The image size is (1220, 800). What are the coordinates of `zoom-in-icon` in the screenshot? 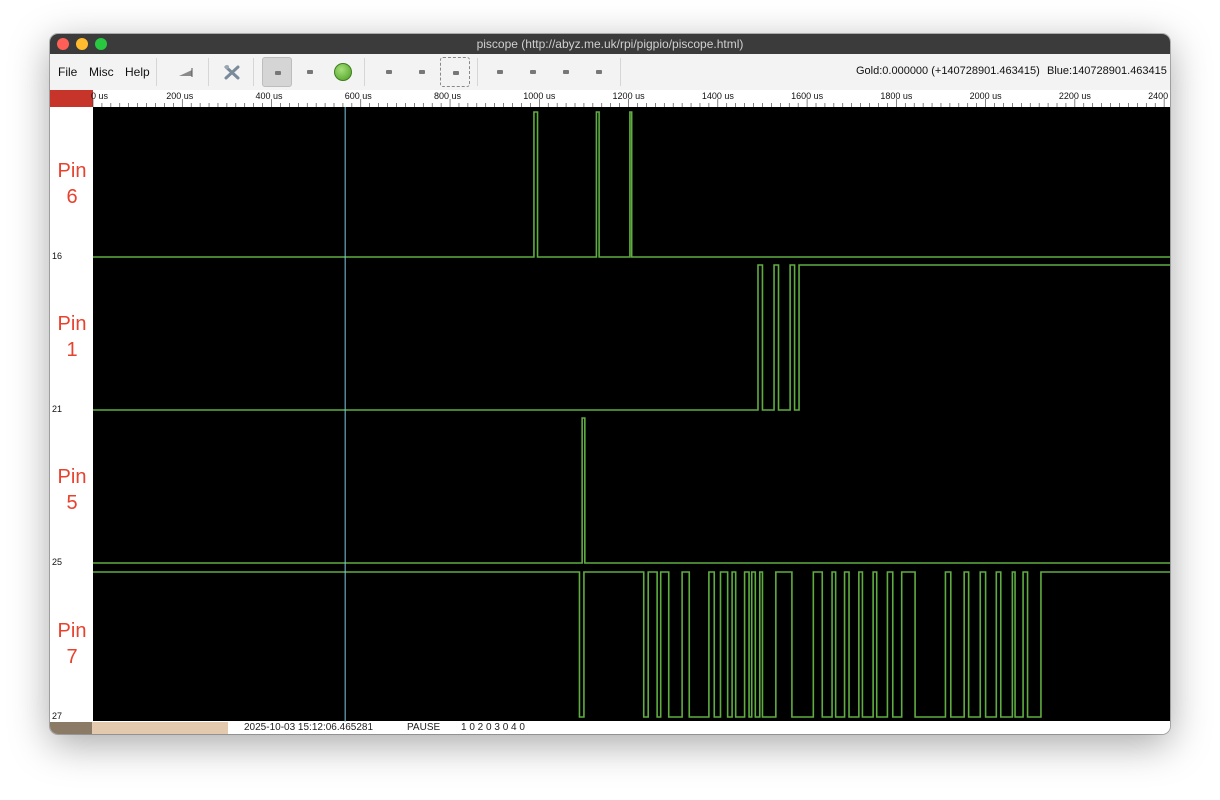 It's located at (389, 72).